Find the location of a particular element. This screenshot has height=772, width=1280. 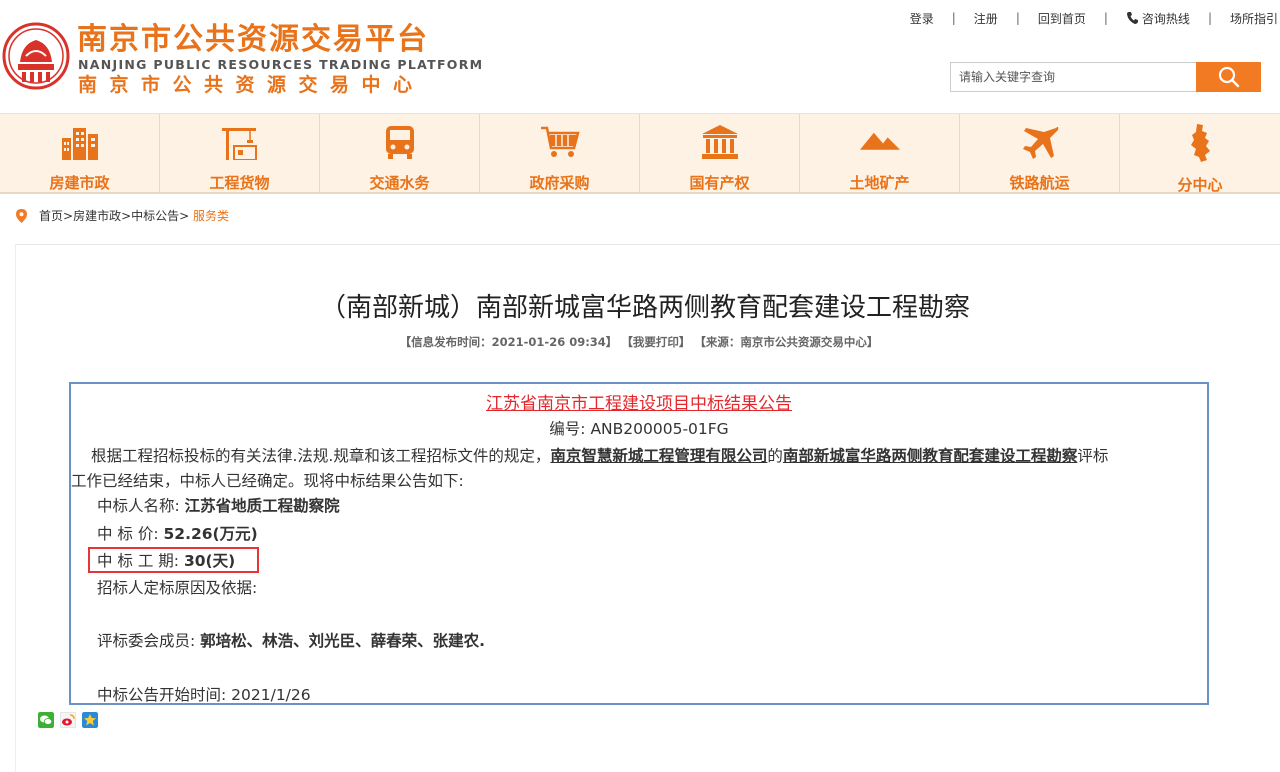

venue-guide-link: 场所指引 is located at coordinates (1253, 18).